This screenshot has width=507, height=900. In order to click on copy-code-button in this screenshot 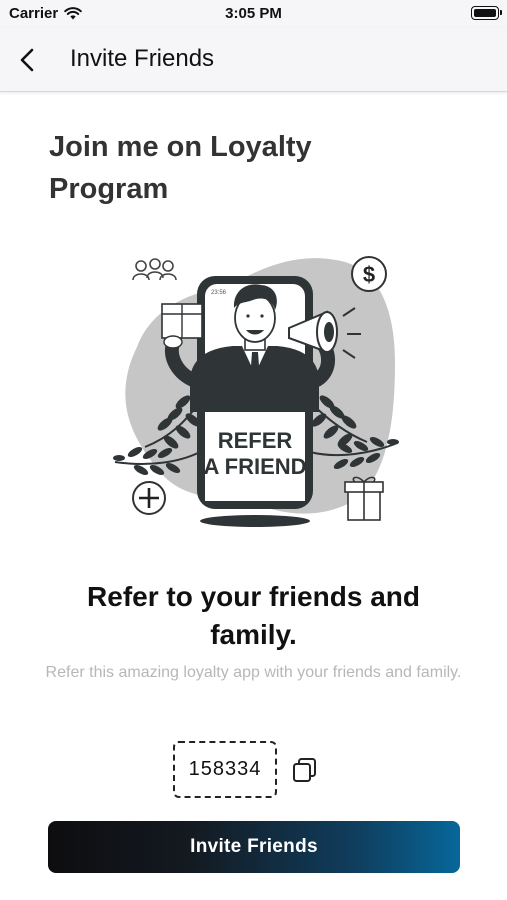, I will do `click(305, 770)`.